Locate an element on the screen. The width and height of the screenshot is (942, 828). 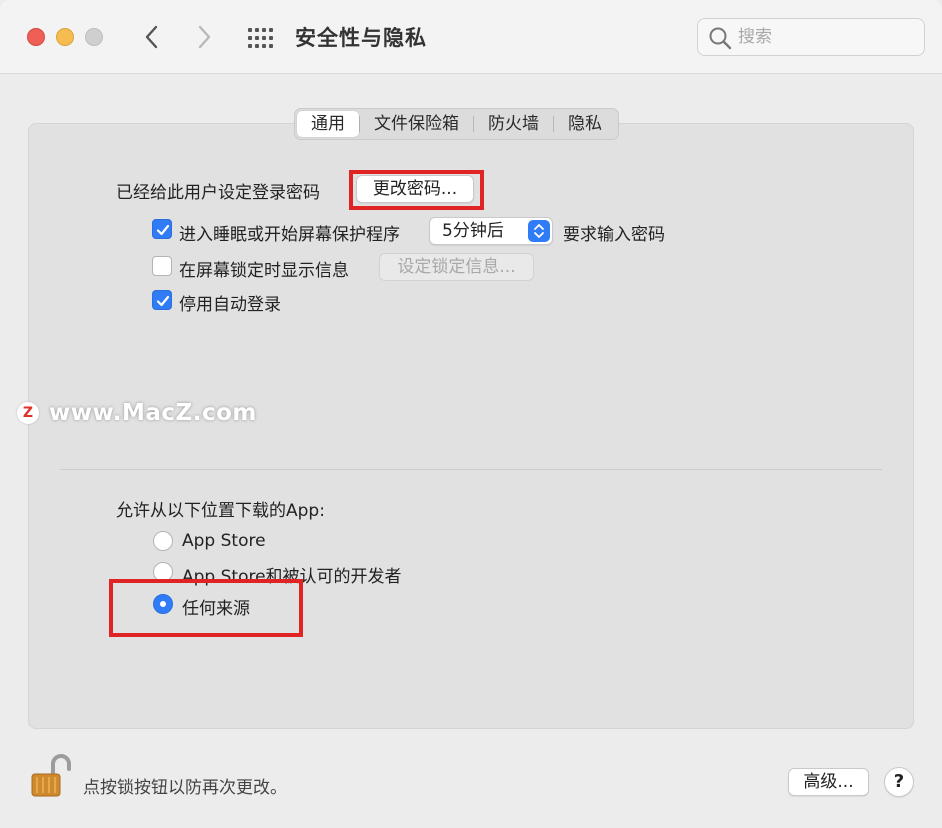
radio-app-store is located at coordinates (163, 541).